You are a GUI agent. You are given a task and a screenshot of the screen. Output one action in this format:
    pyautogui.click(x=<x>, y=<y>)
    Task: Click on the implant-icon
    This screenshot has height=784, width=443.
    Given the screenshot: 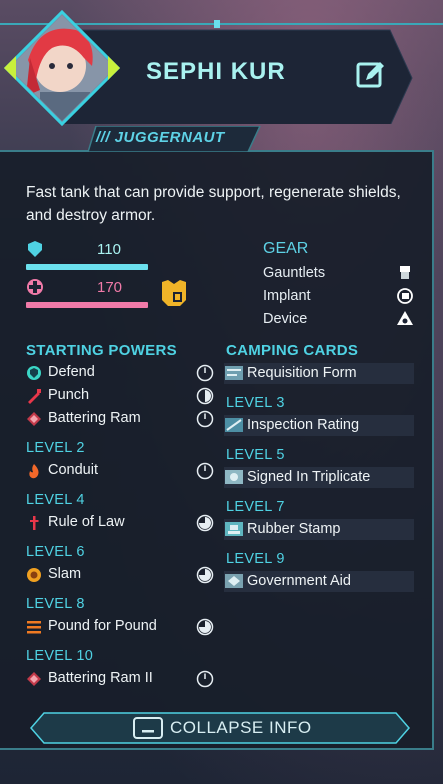 What is the action you would take?
    pyautogui.click(x=405, y=296)
    